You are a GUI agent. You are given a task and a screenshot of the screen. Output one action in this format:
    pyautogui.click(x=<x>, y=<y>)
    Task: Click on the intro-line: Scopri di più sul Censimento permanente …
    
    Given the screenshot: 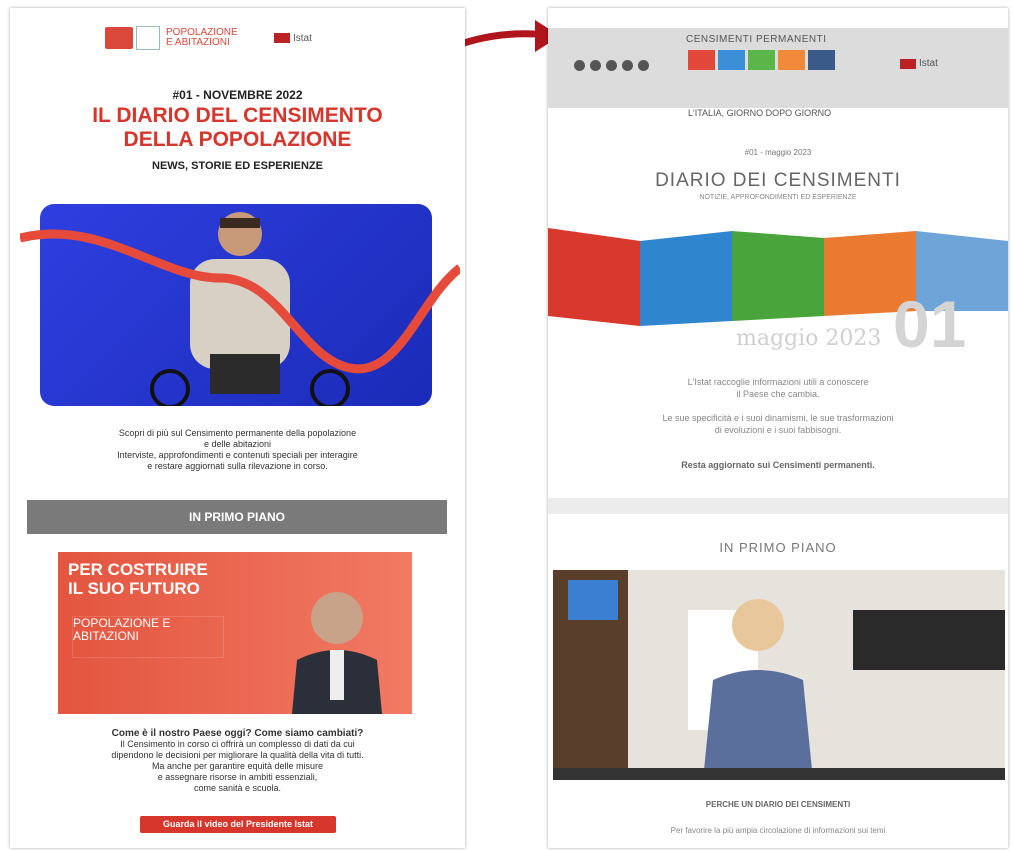 What is the action you would take?
    pyautogui.click(x=237, y=433)
    